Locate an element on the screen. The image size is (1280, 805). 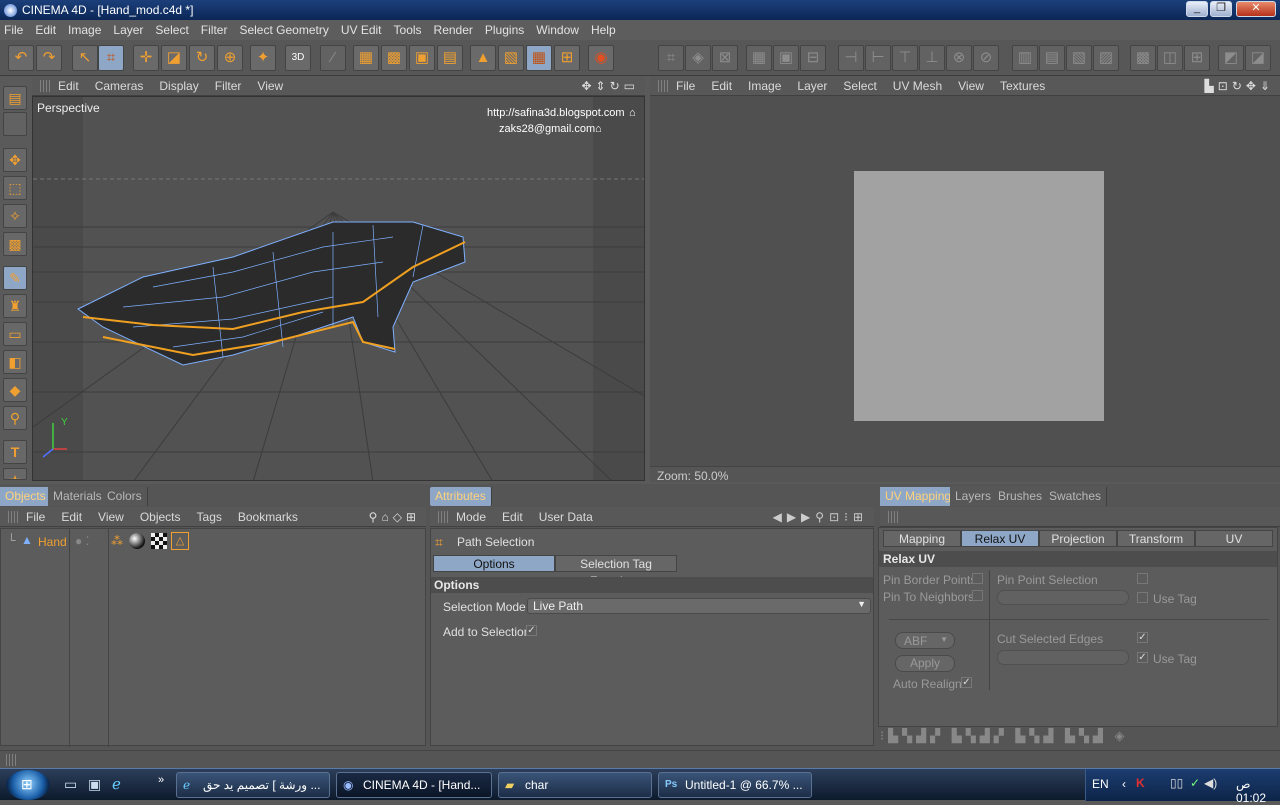
tab-materials: Materials is located at coordinates (78, 496).